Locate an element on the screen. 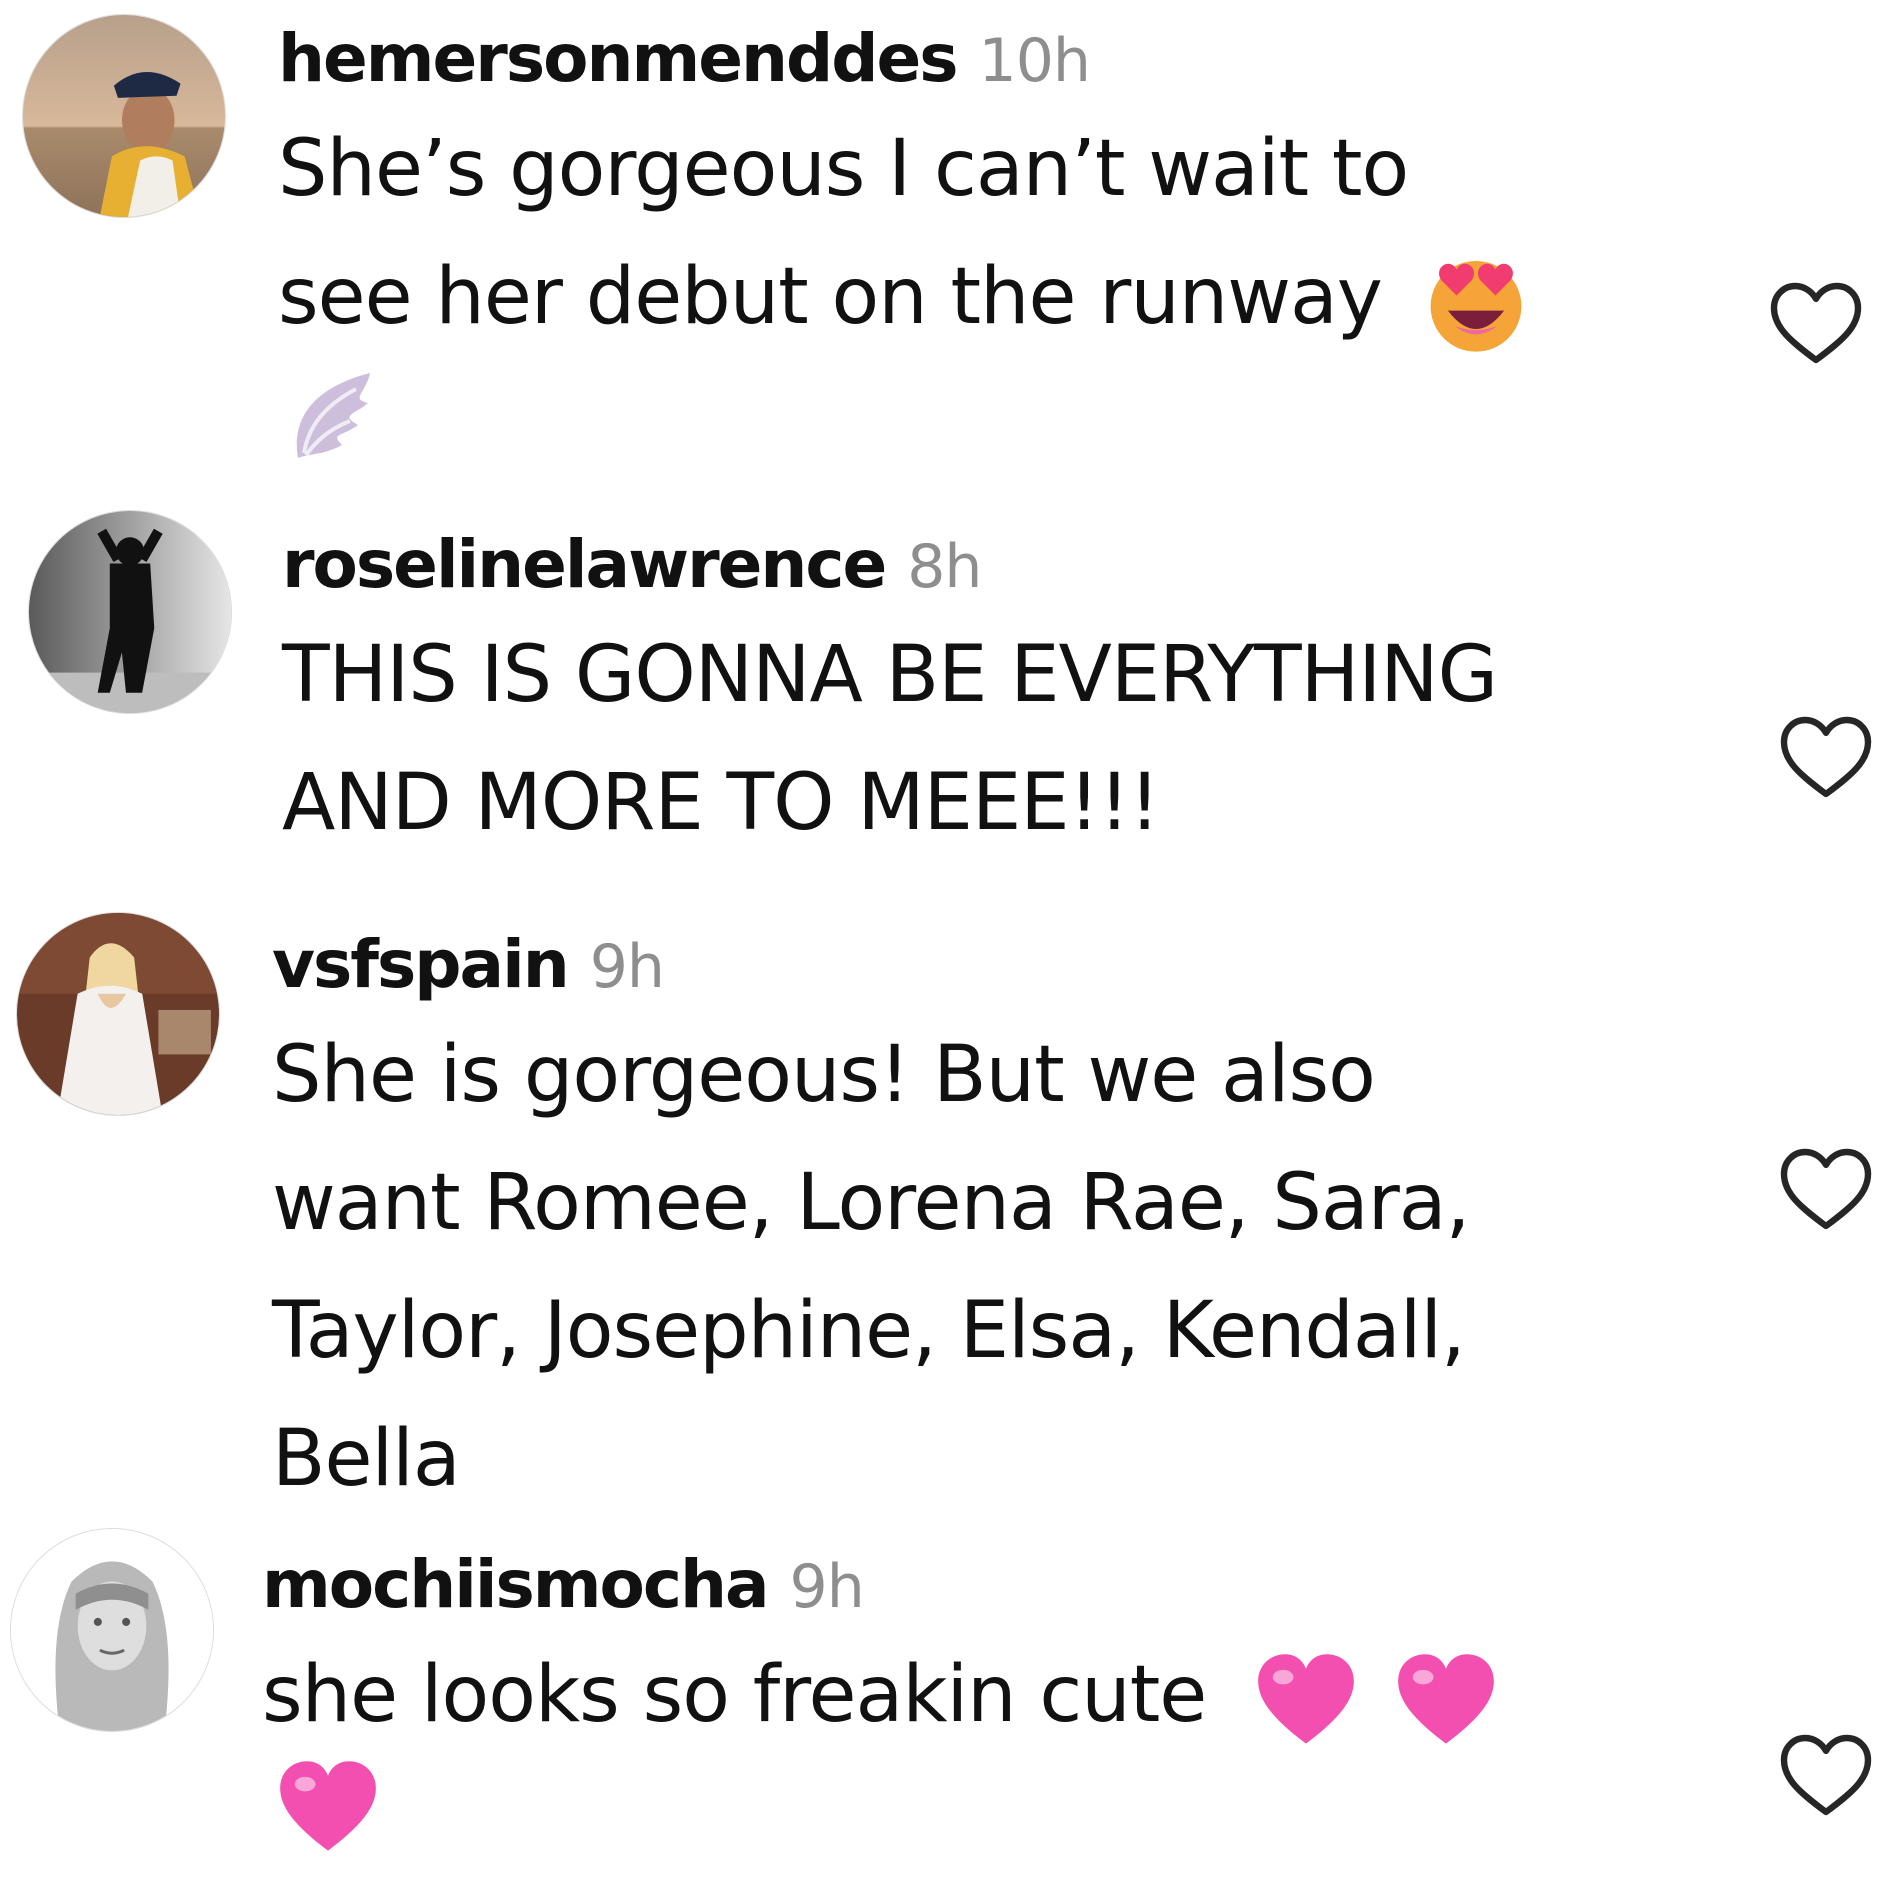 The height and width of the screenshot is (1900, 1900). comment-header: hemersonmenddes 10h is located at coordinates (904, 58).